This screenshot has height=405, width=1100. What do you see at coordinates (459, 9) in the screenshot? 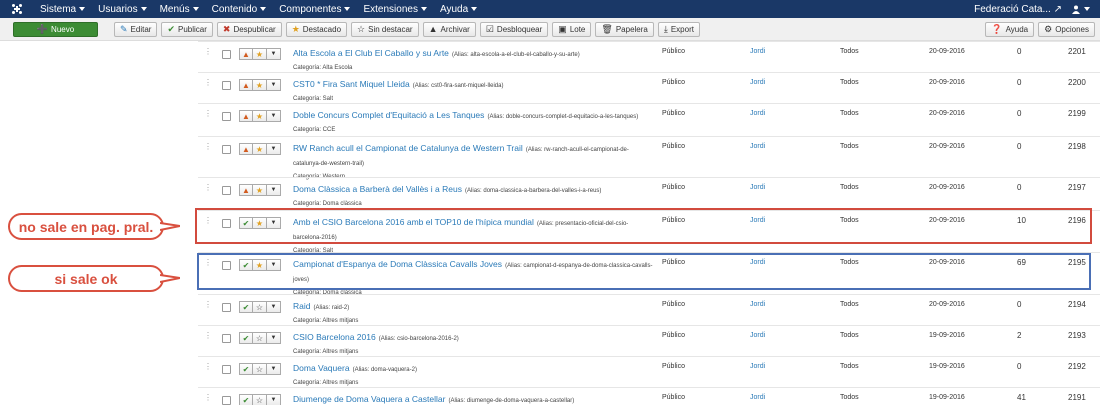
I see `menu-ayuda: Ayuda` at bounding box center [459, 9].